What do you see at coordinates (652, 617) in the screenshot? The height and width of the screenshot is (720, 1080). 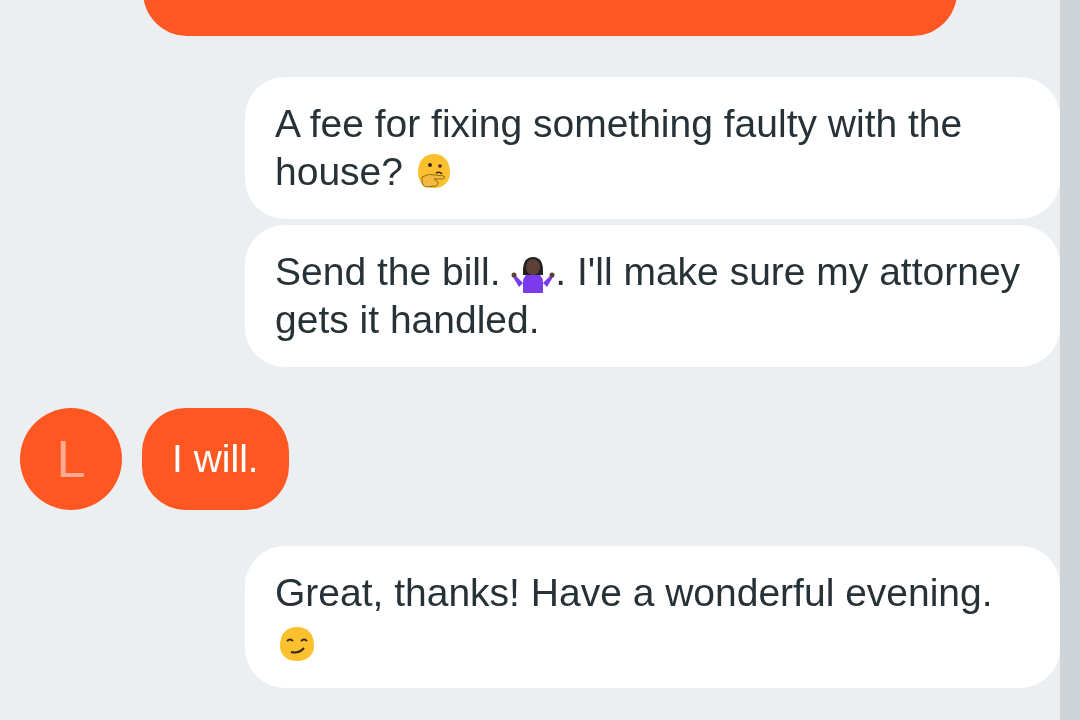 I see `message-bubble: Great, thanks! Have a wonderful evening.` at bounding box center [652, 617].